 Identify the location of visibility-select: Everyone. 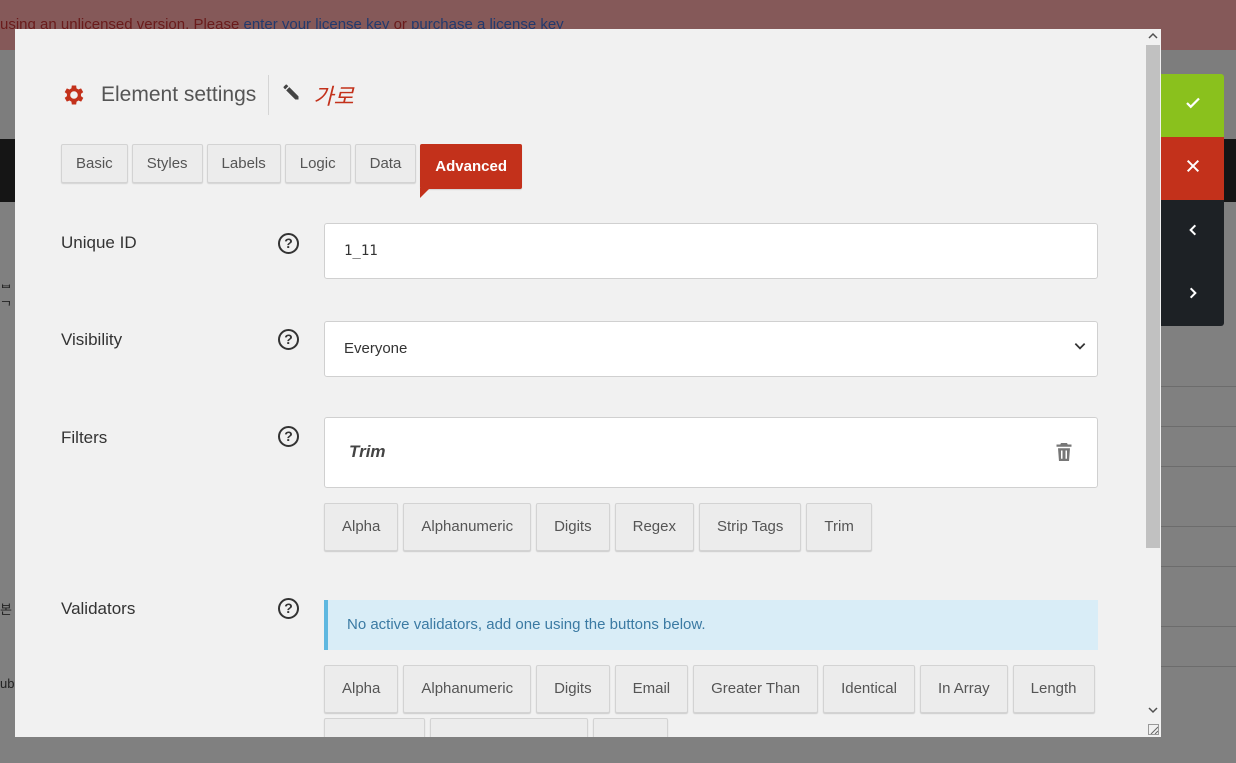
(711, 349).